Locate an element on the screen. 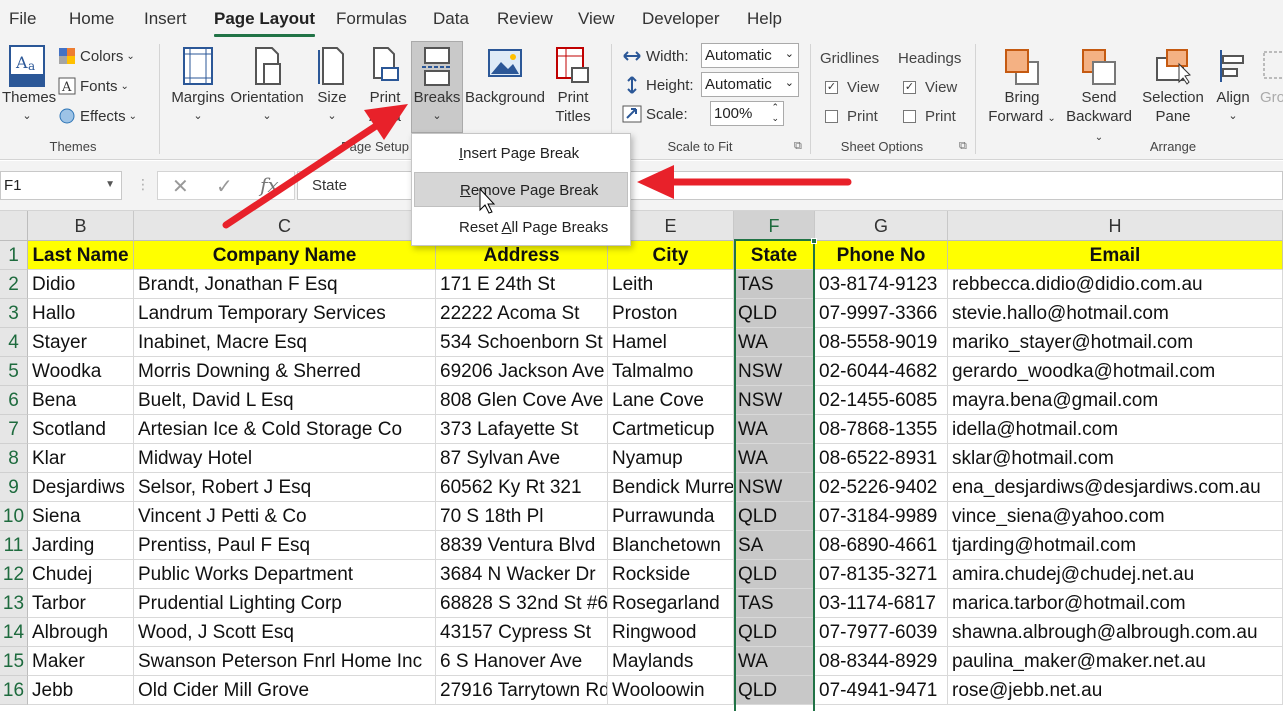 The height and width of the screenshot is (711, 1283). table-cell: 69206 Jackson Ave is located at coordinates (522, 371).